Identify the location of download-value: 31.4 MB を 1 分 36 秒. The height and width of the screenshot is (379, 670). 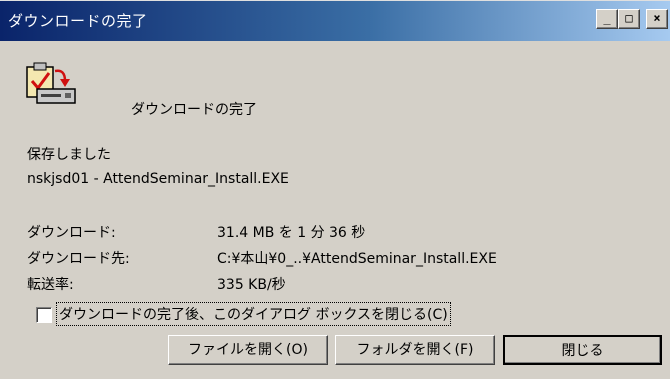
(291, 233).